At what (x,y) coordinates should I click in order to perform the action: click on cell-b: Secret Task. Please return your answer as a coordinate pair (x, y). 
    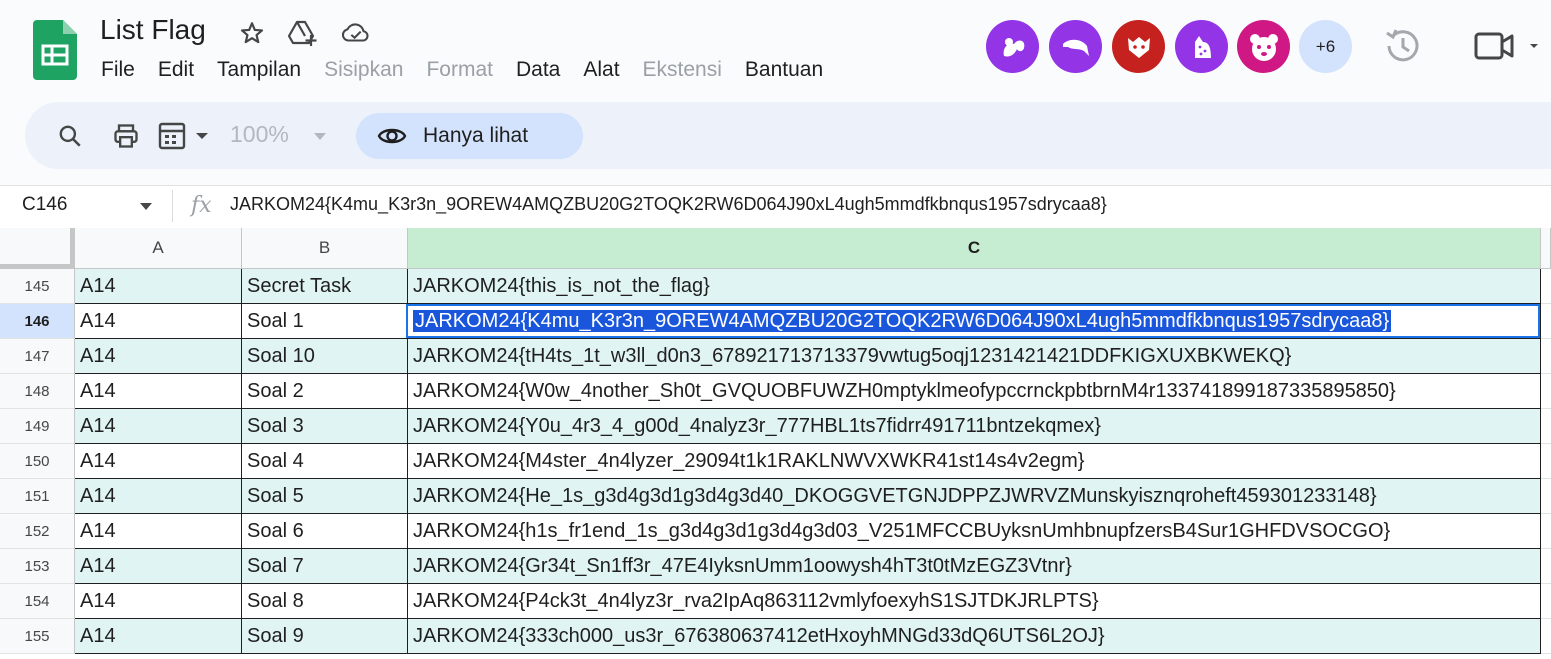
    Looking at the image, I should click on (325, 286).